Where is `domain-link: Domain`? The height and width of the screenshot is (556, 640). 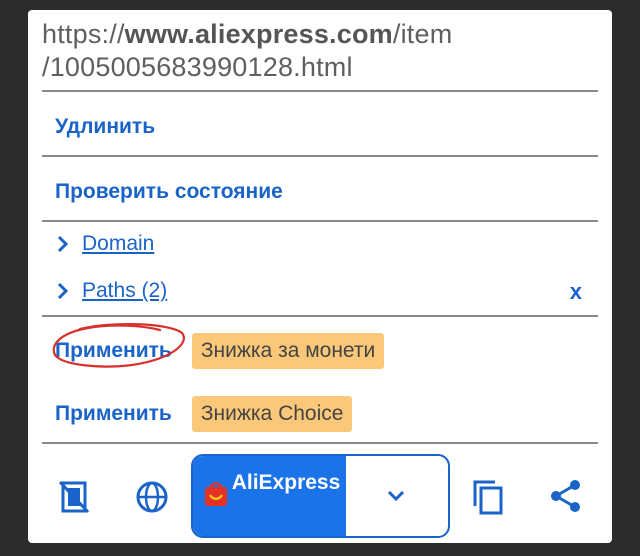
domain-link: Domain is located at coordinates (118, 244).